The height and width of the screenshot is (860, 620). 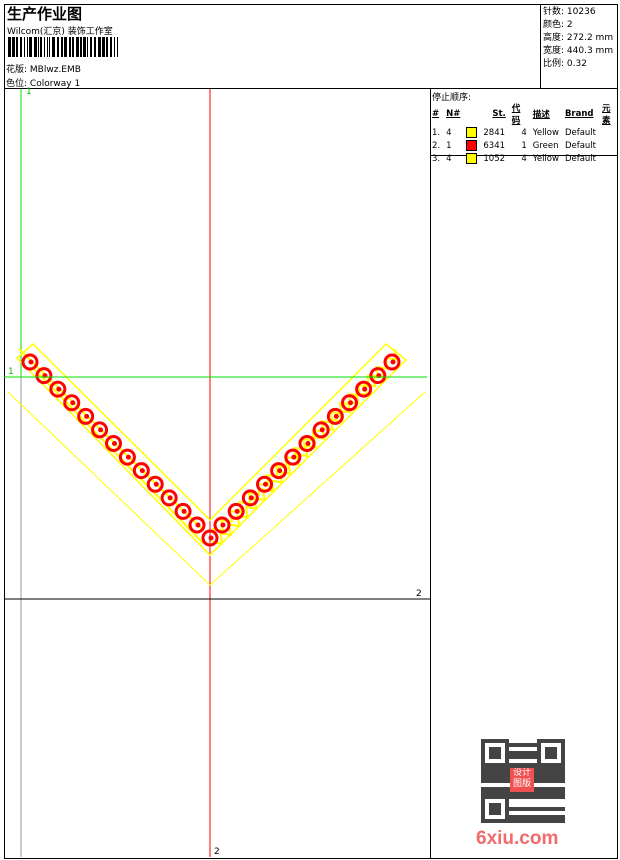 I want to click on guide-label-1-left: 1, so click(x=11, y=372).